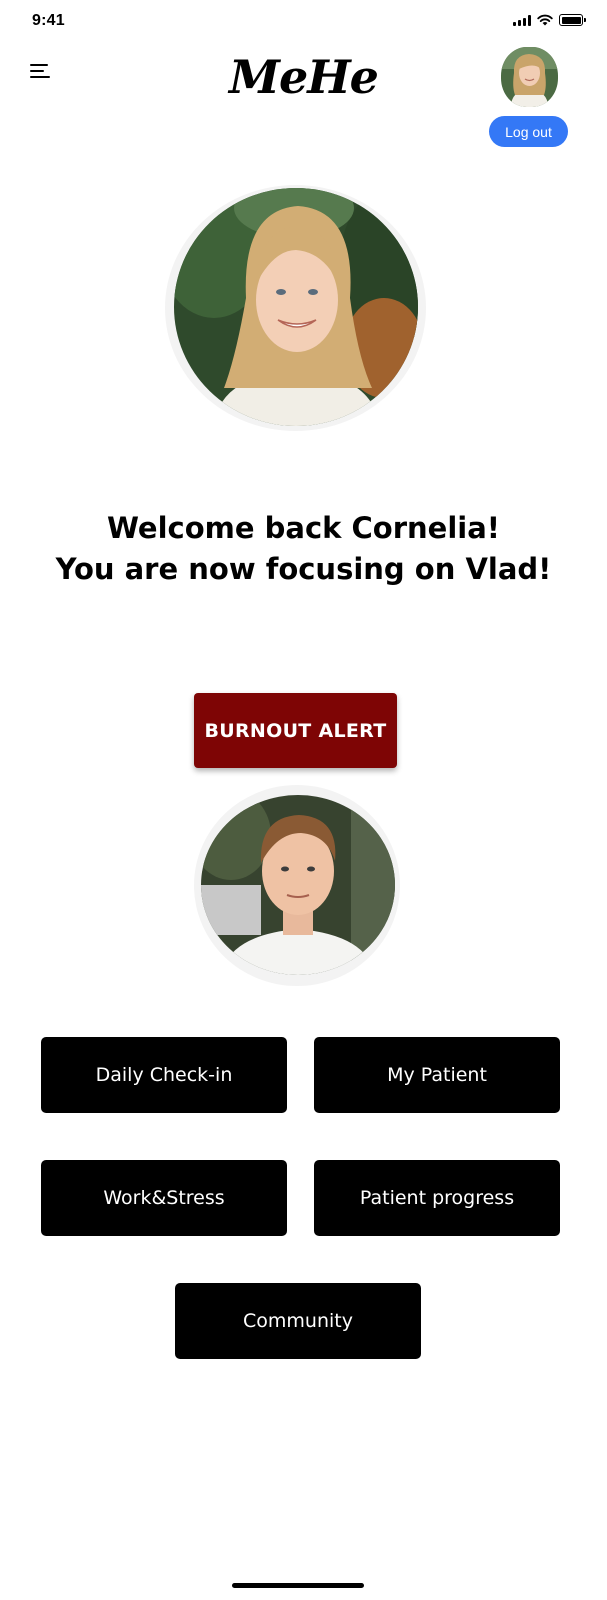 The width and height of the screenshot is (607, 1600). I want to click on my-patient-button: My Patient, so click(437, 1075).